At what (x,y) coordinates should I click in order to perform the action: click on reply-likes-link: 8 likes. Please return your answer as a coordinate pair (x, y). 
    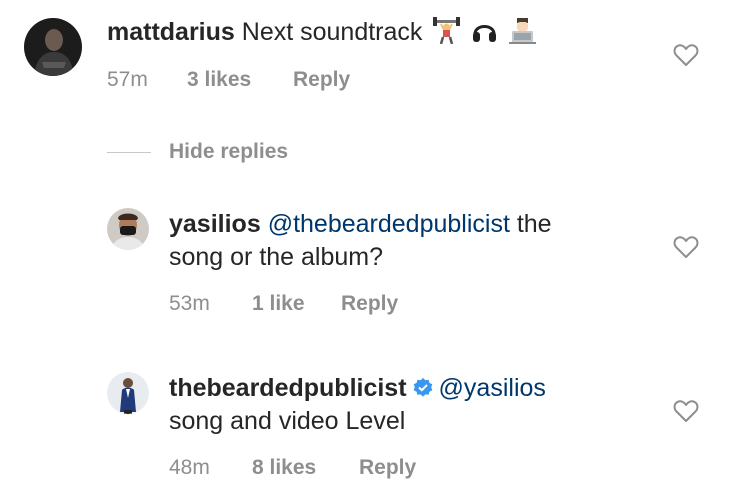
    Looking at the image, I should click on (284, 468).